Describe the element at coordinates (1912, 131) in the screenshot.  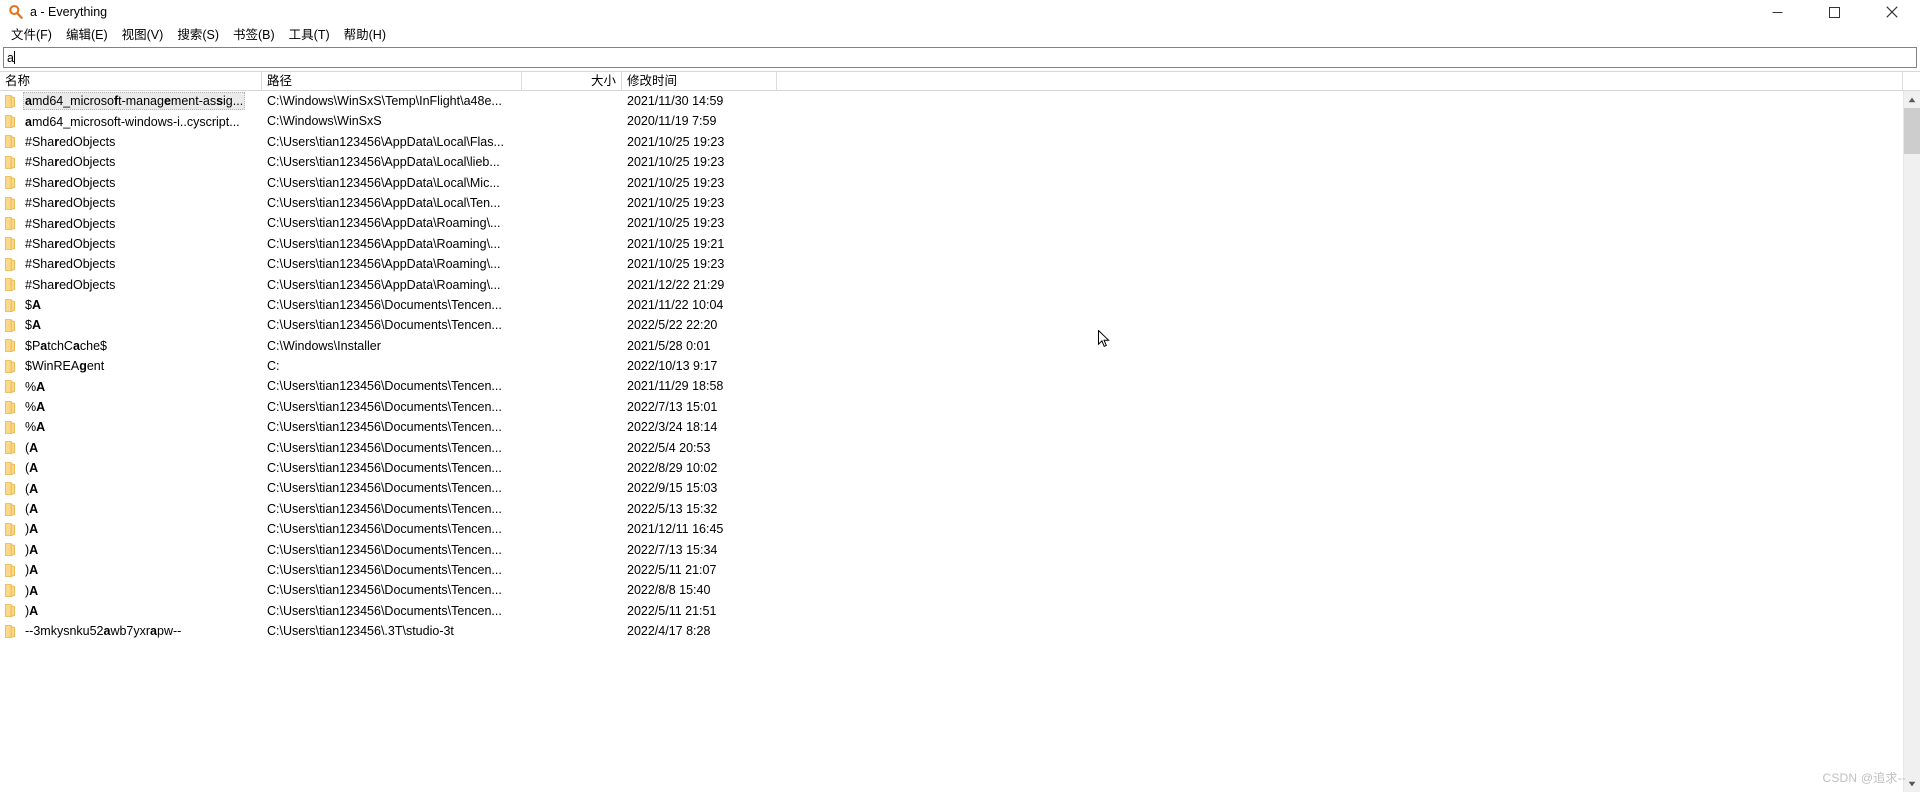
I see `scrollbar-thumb` at that location.